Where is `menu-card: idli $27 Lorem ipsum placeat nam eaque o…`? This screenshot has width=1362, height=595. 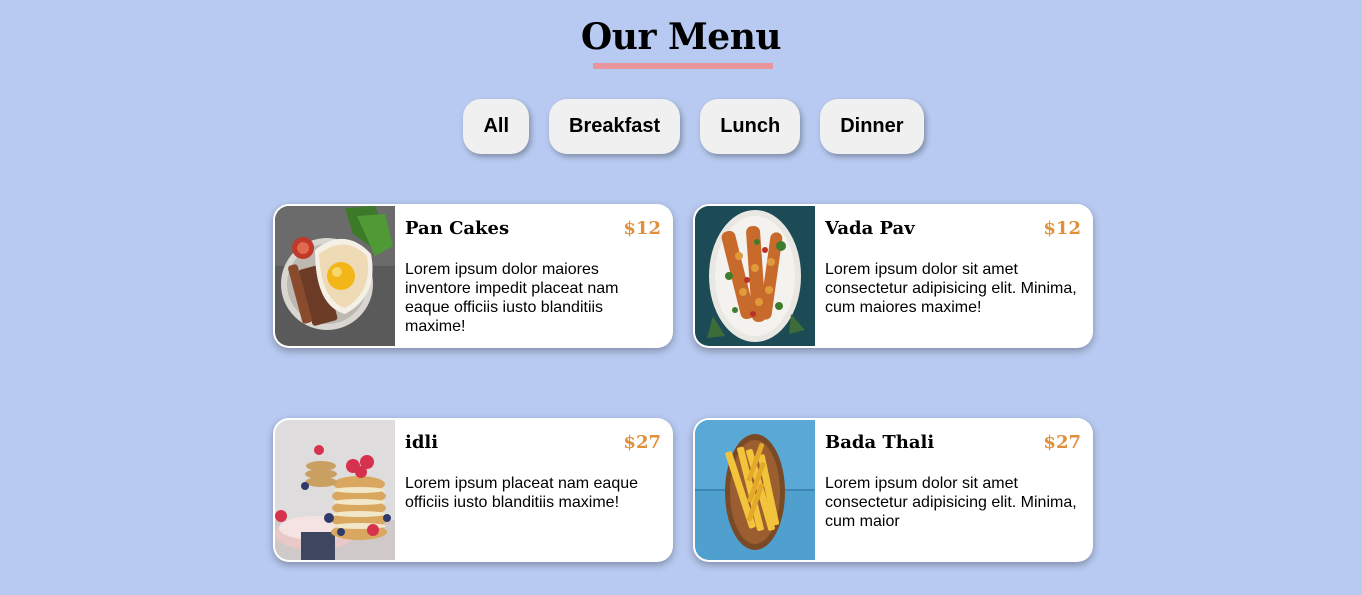
menu-card: idli $27 Lorem ipsum placeat nam eaque o… is located at coordinates (473, 490).